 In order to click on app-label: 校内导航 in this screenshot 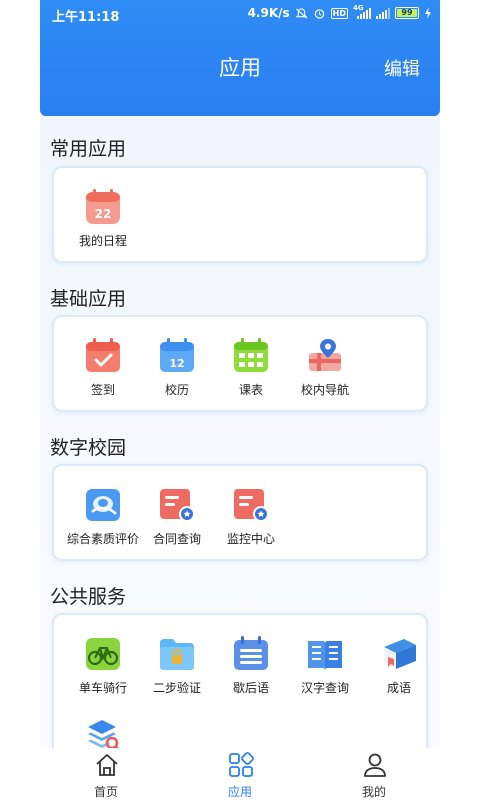, I will do `click(324, 390)`.